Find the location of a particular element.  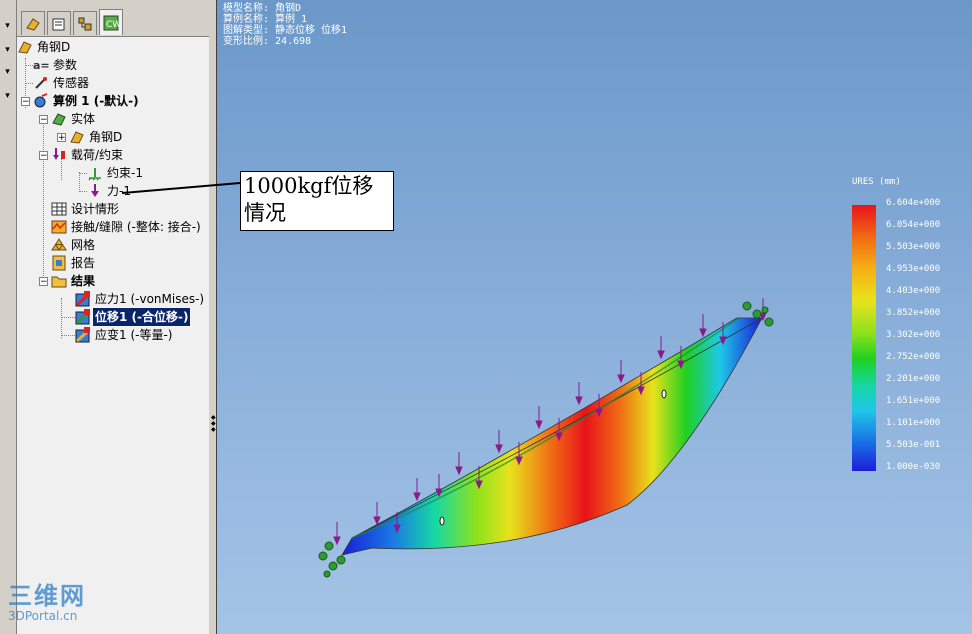

expand-solid-item-toggle: + is located at coordinates (61, 138).